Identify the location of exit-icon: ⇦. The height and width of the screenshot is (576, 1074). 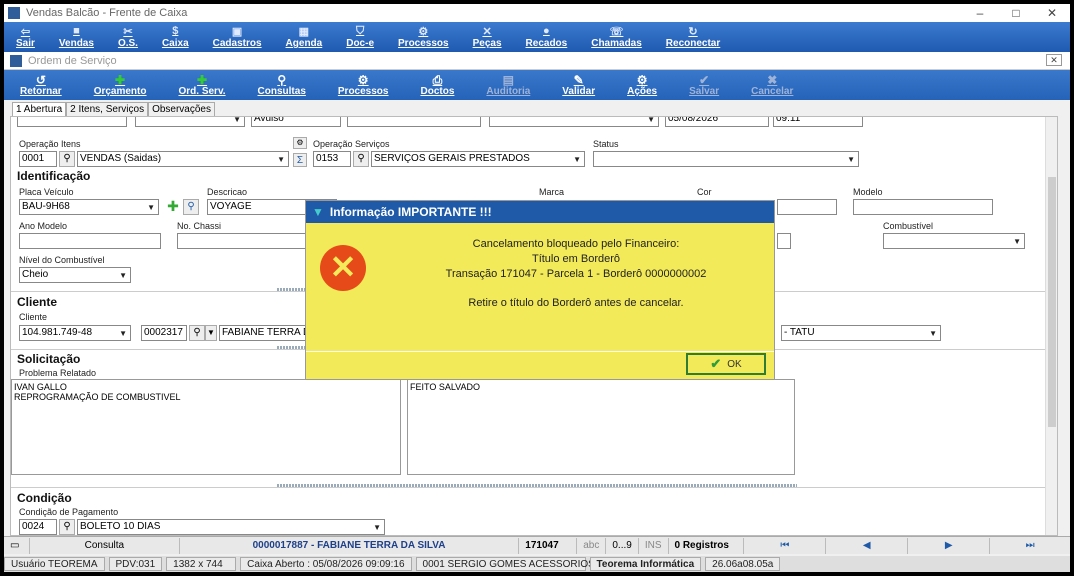
(25, 32).